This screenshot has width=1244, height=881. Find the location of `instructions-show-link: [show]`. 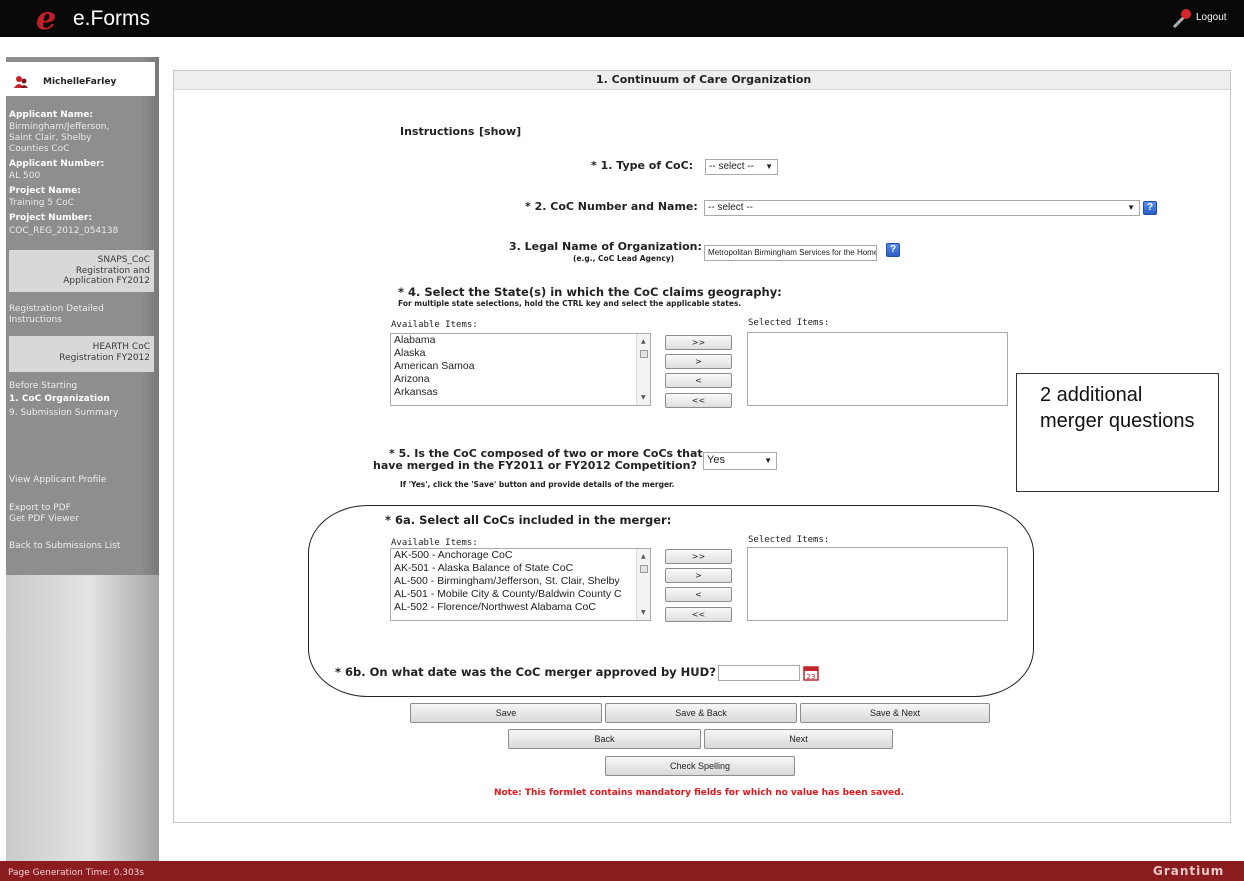

instructions-show-link: [show] is located at coordinates (500, 131).